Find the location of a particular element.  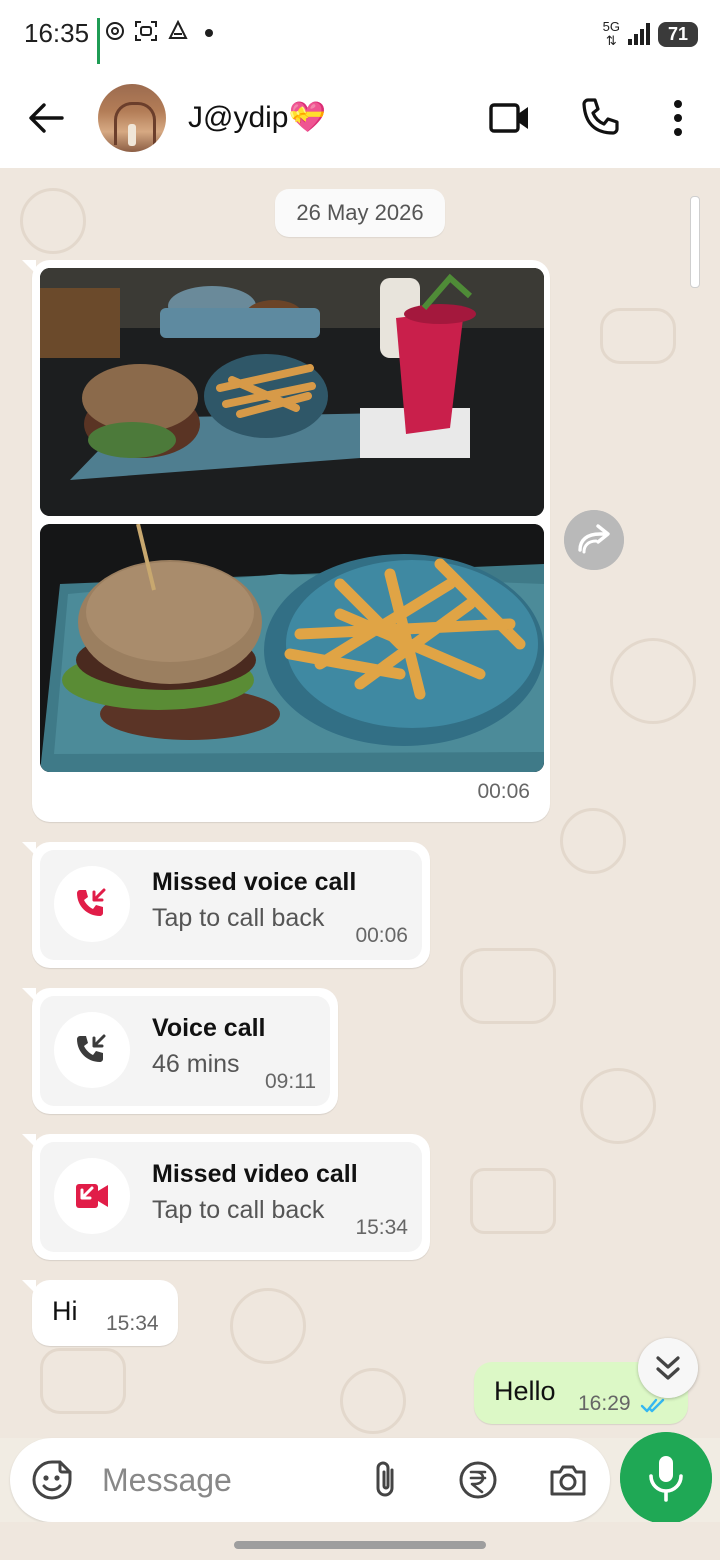

incoming-voice-call-icon is located at coordinates (91, 1048).